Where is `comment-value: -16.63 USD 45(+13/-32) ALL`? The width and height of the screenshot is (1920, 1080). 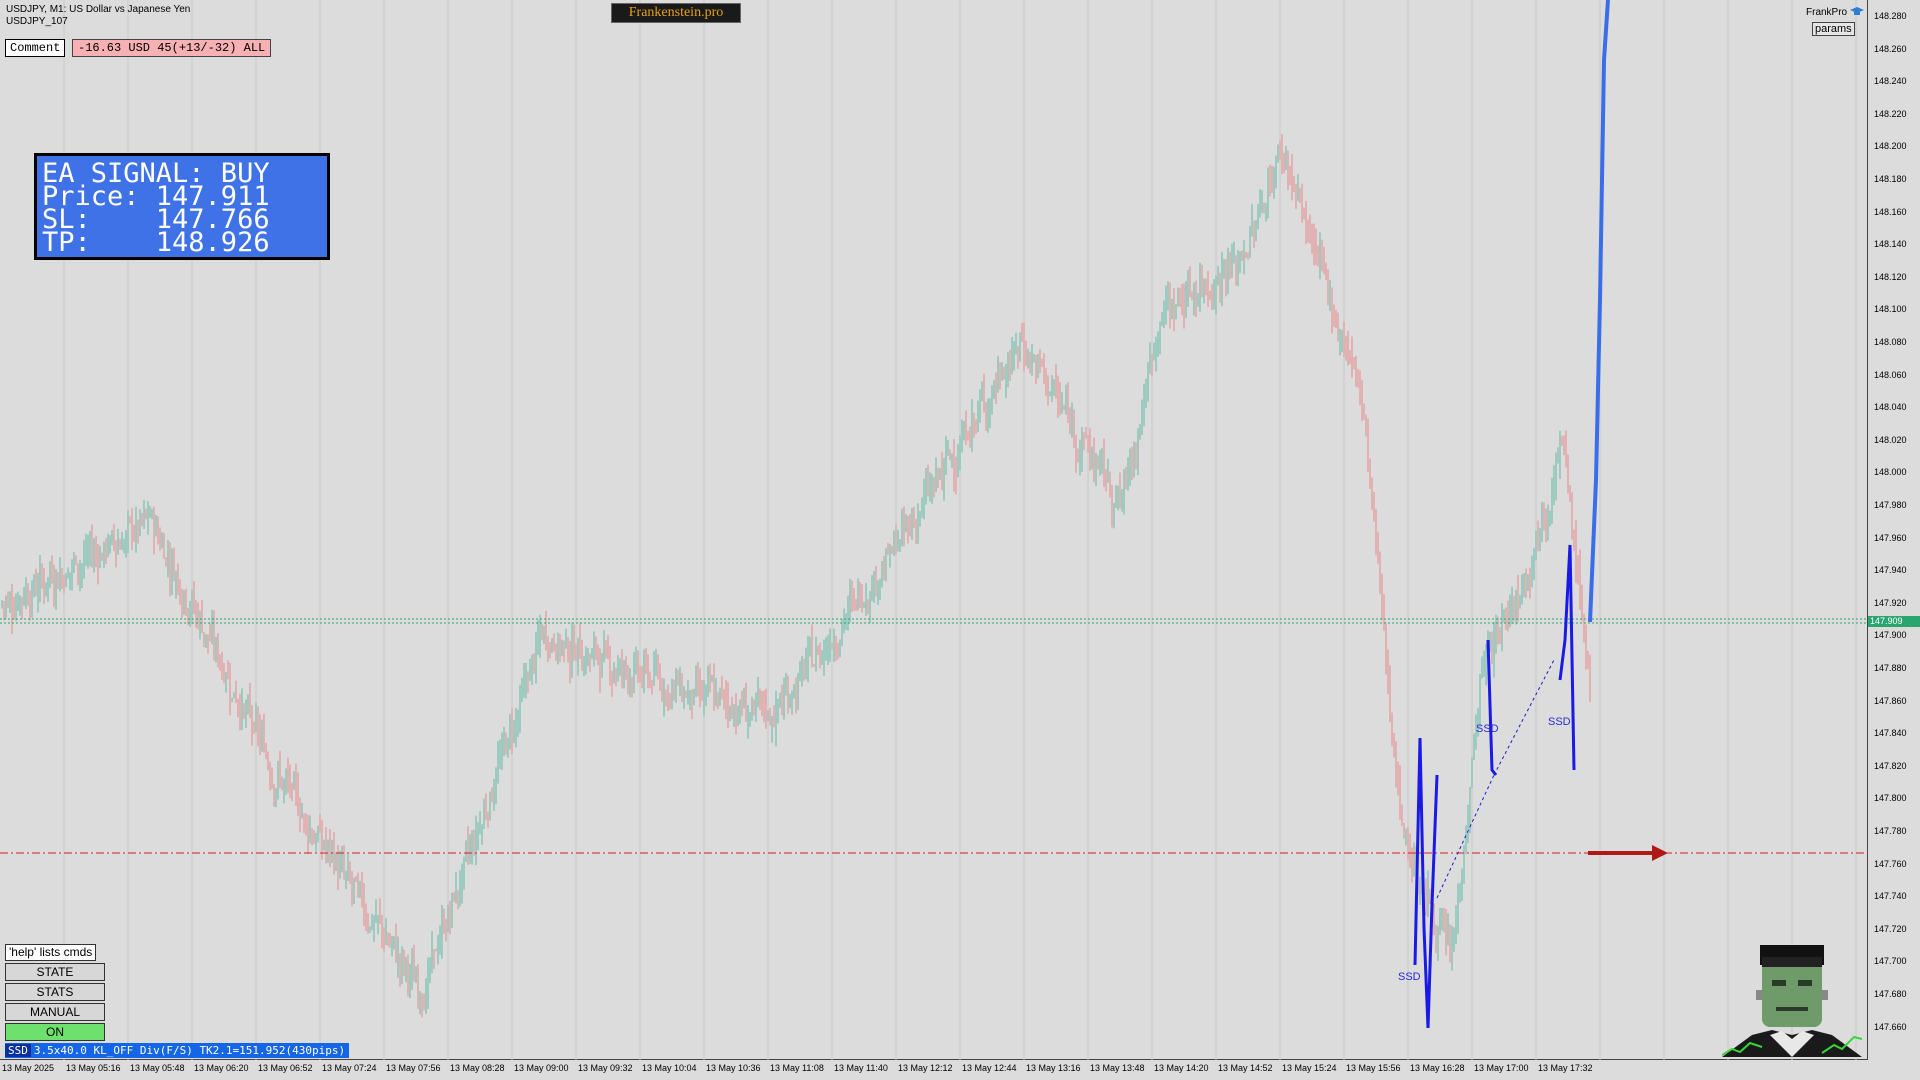 comment-value: -16.63 USD 45(+13/-32) ALL is located at coordinates (172, 48).